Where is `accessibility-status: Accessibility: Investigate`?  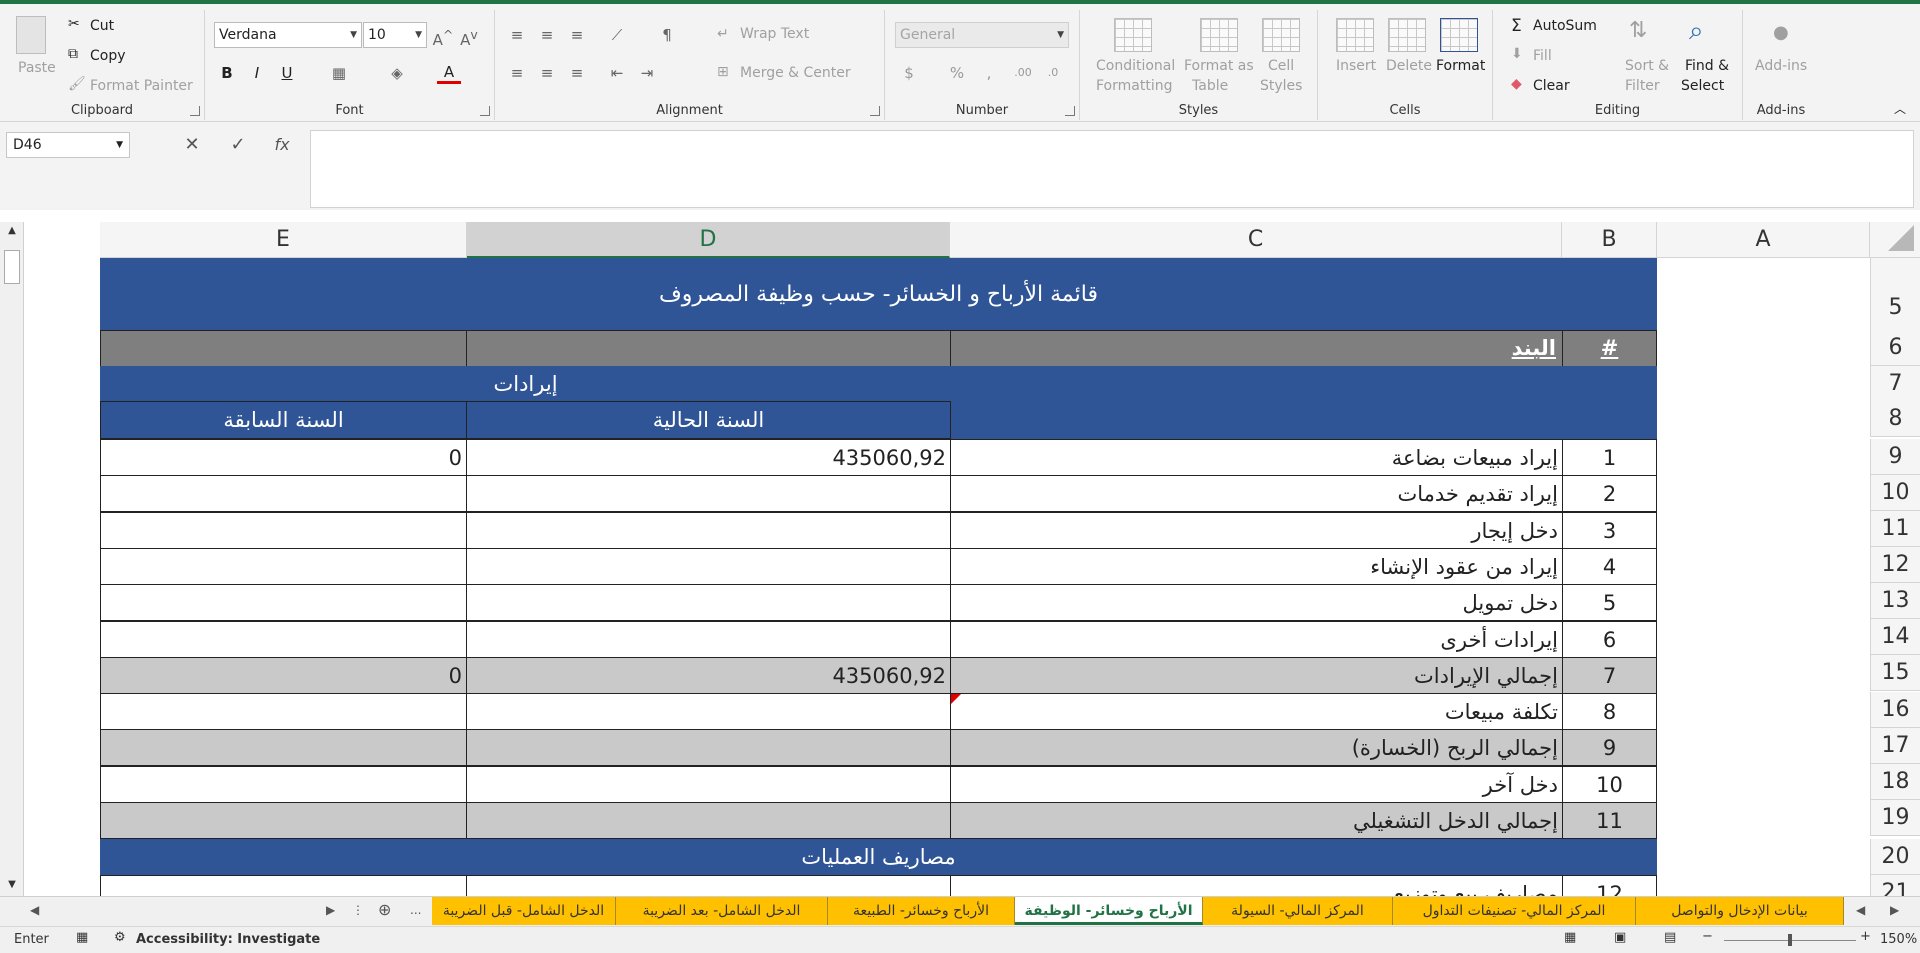
accessibility-status: Accessibility: Investigate is located at coordinates (228, 939).